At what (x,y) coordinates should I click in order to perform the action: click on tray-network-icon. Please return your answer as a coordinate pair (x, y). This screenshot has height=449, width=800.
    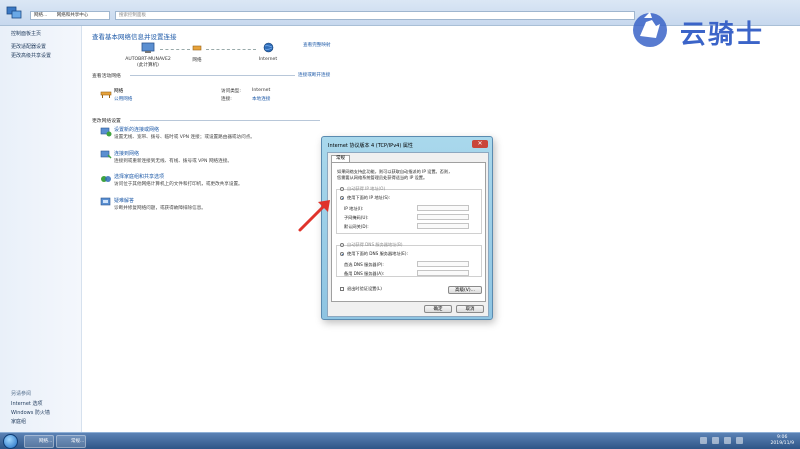
    Looking at the image, I should click on (703, 440).